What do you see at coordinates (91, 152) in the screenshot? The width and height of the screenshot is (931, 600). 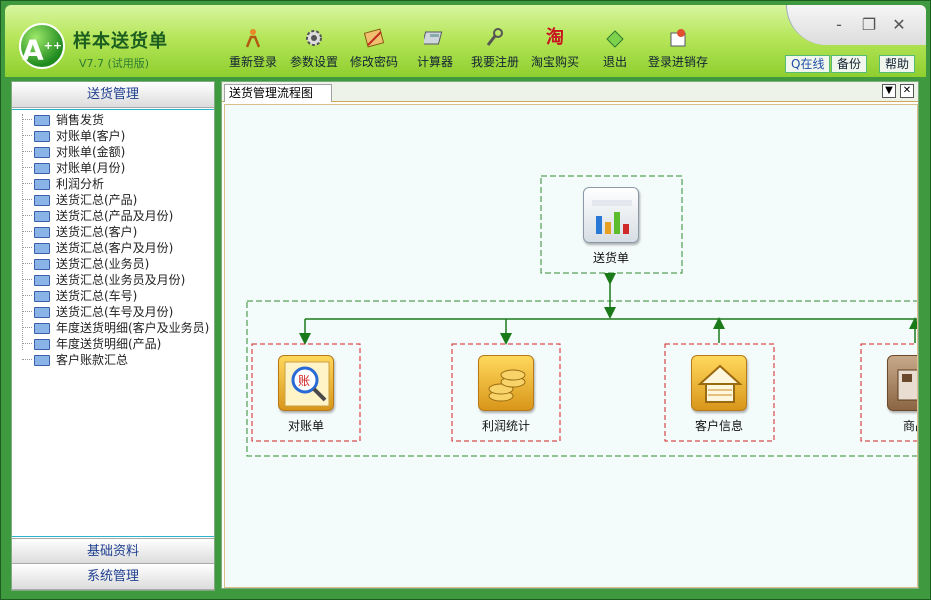 I see `tree-item-label: 对账单(金额)` at bounding box center [91, 152].